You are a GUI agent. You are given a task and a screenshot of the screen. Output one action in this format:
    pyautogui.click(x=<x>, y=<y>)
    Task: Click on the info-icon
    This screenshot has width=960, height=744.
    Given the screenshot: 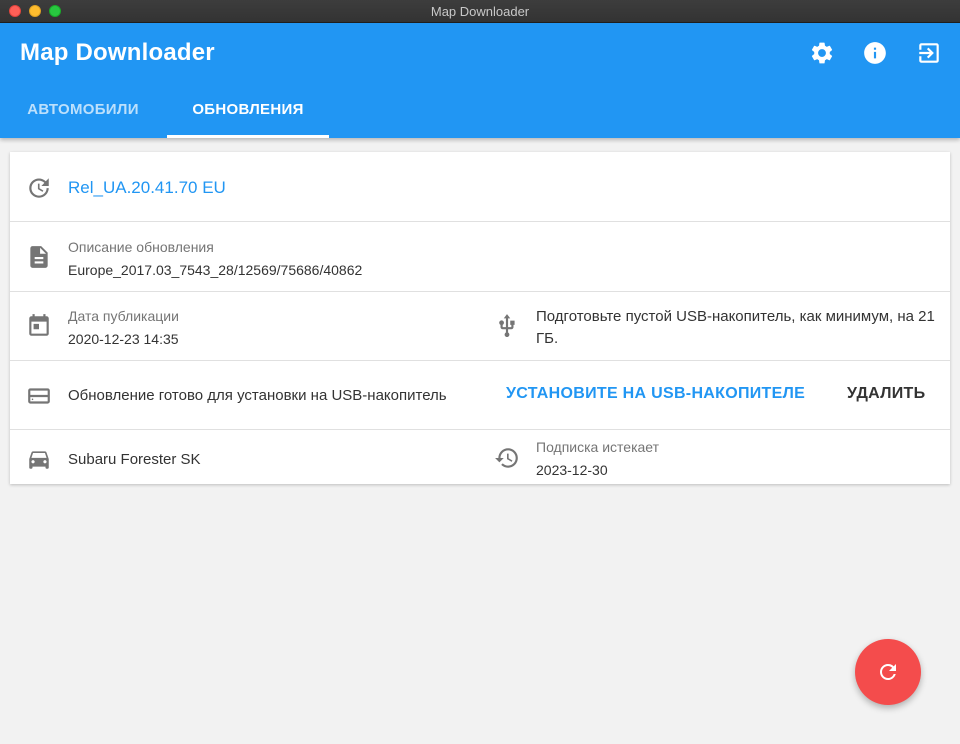 What is the action you would take?
    pyautogui.click(x=875, y=53)
    